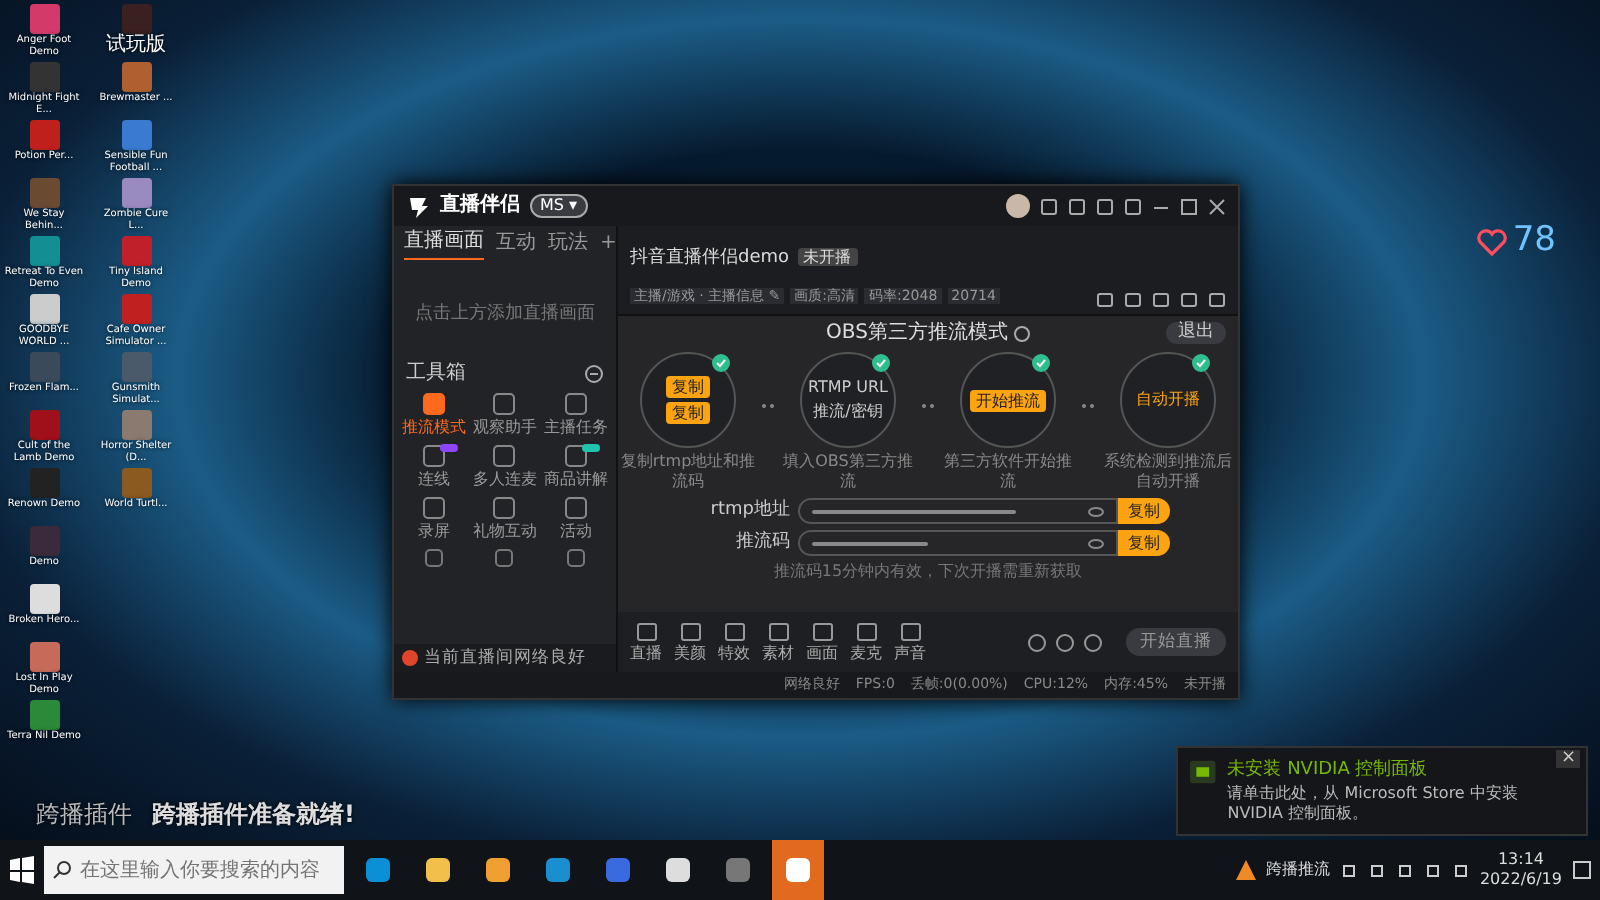 This screenshot has height=900, width=1600. What do you see at coordinates (1168, 472) in the screenshot?
I see `step-caption: 系统检测到推流后自动开播` at bounding box center [1168, 472].